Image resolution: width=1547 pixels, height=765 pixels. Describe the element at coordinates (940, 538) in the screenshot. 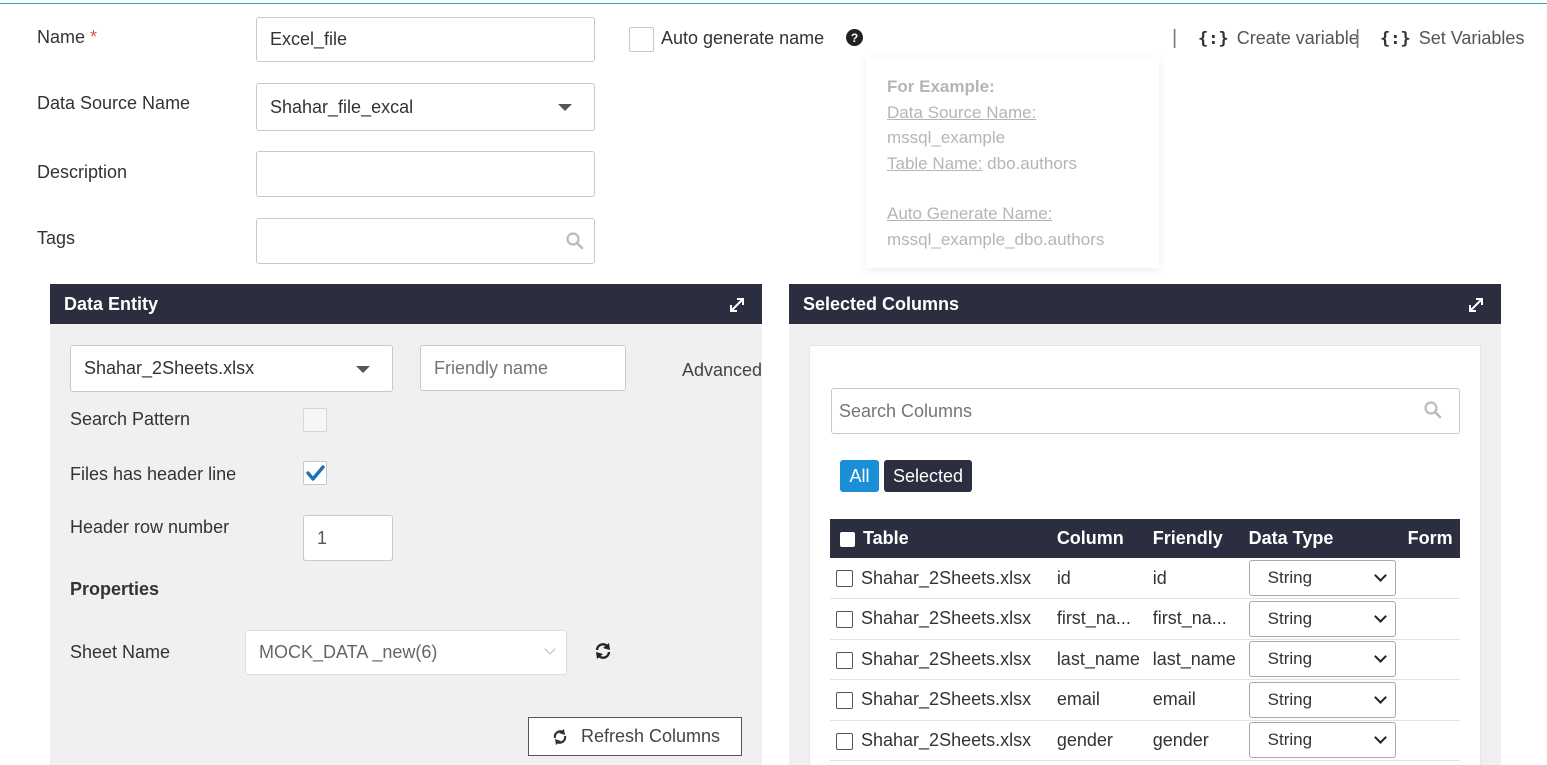

I see `header-table: Table` at that location.